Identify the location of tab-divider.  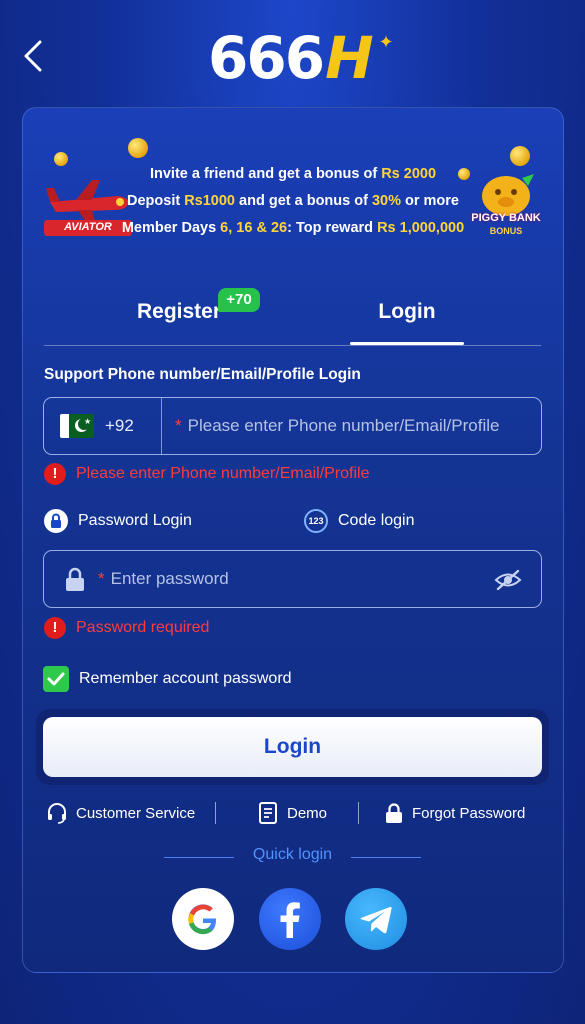
(292, 345).